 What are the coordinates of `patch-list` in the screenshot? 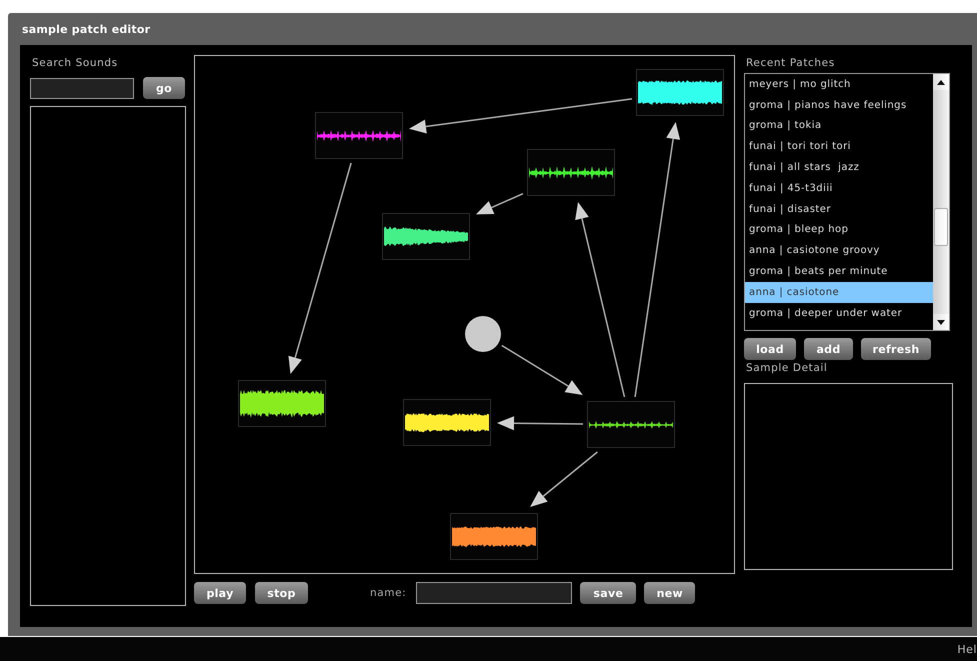 It's located at (847, 202).